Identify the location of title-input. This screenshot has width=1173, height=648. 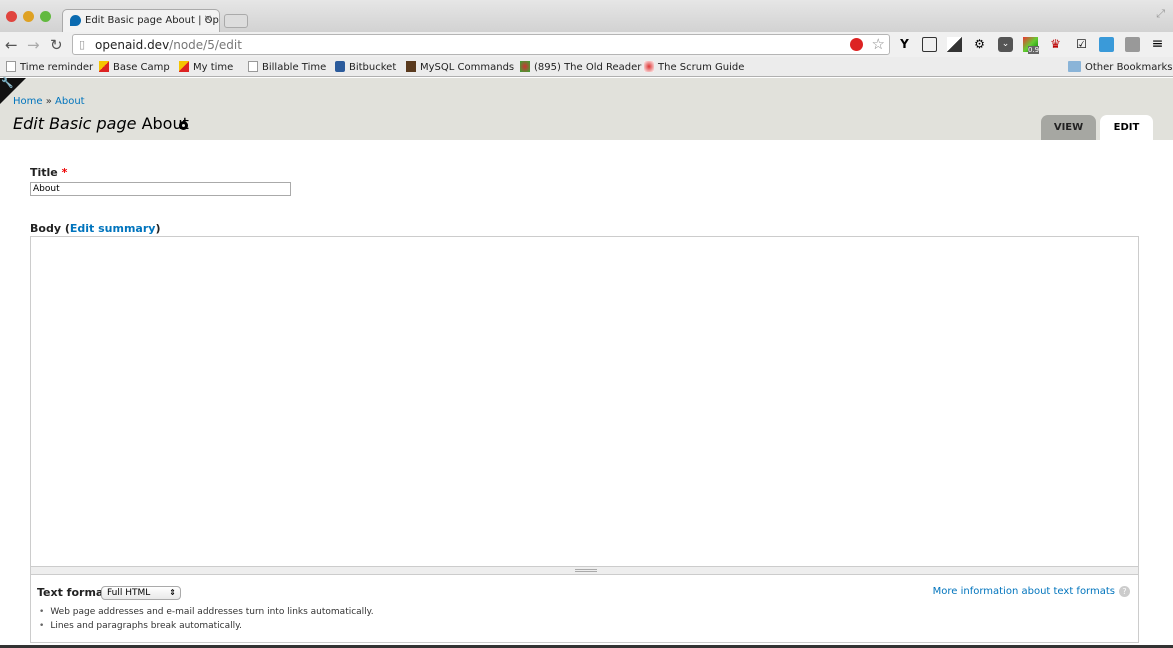
(160, 189).